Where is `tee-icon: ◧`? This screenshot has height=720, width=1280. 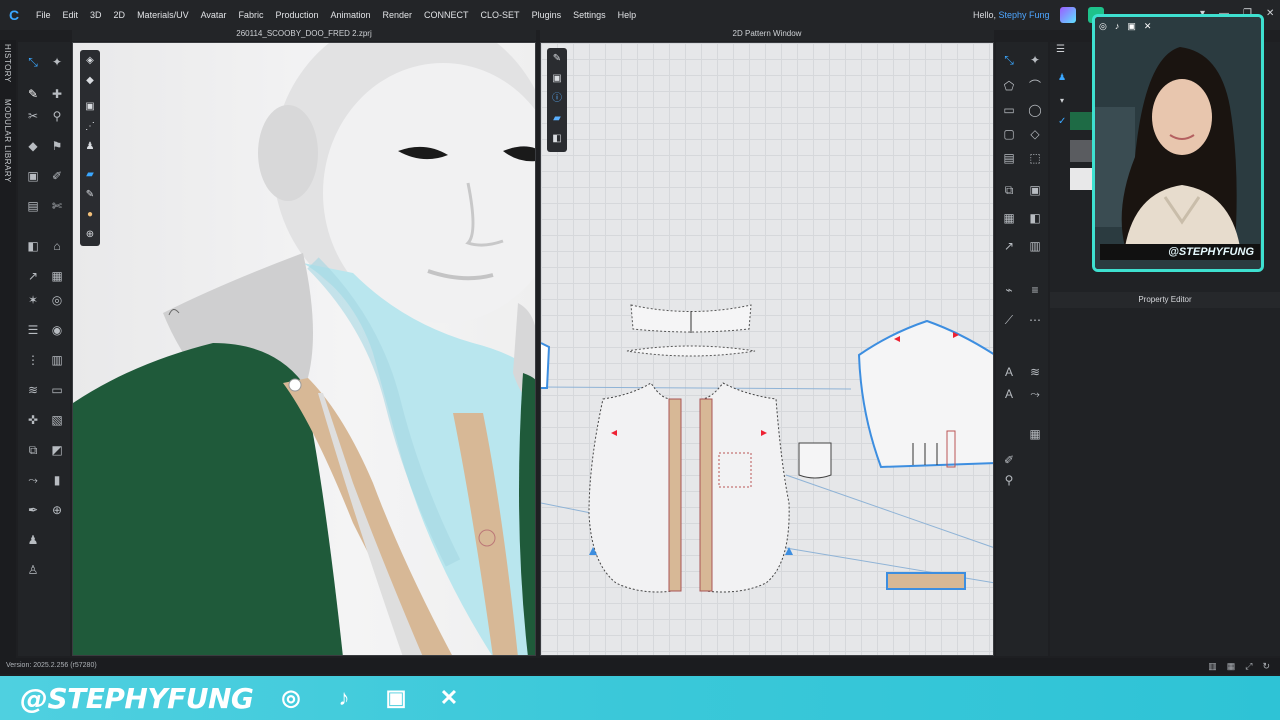 tee-icon: ◧ is located at coordinates (1035, 218).